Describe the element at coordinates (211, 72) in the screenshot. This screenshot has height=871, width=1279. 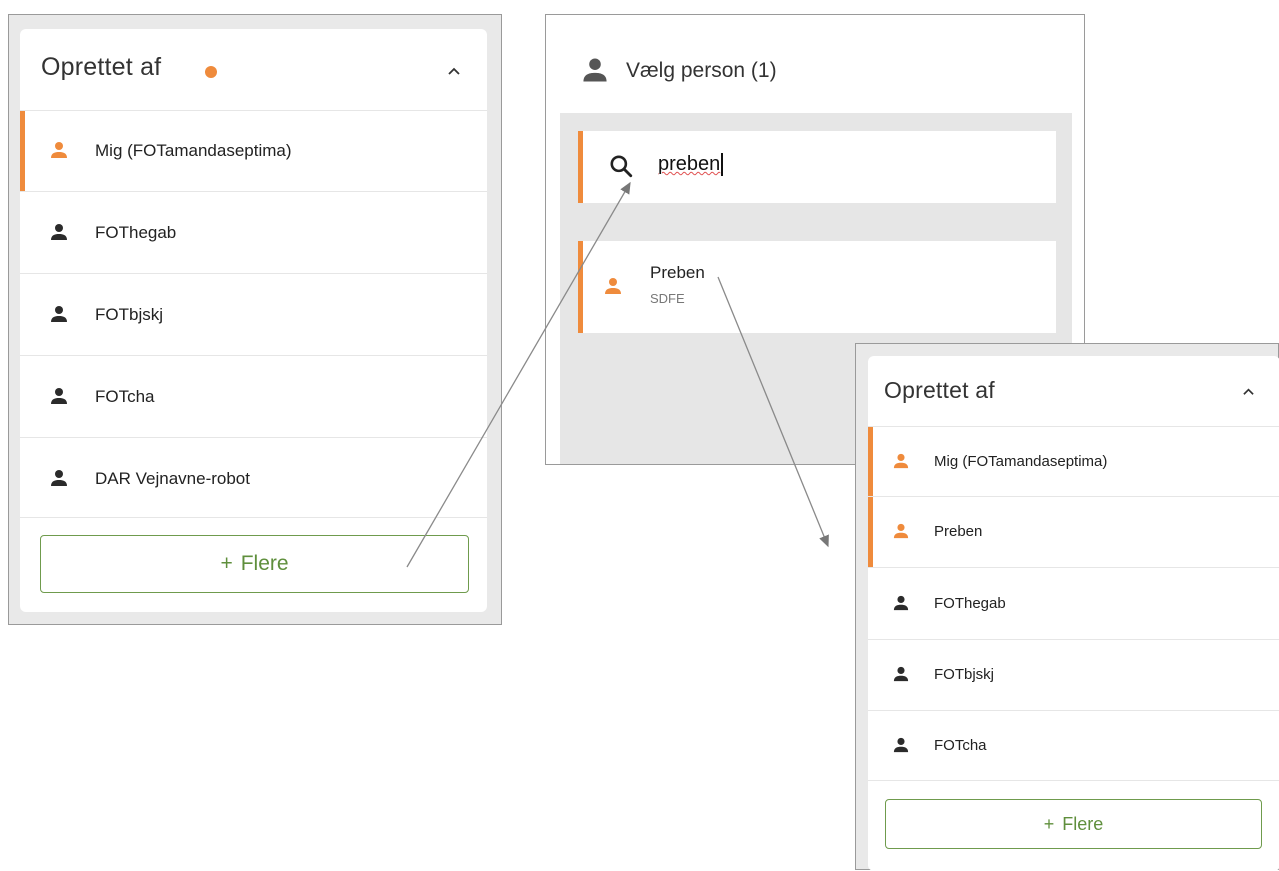
I see `orange-dot-icon` at that location.